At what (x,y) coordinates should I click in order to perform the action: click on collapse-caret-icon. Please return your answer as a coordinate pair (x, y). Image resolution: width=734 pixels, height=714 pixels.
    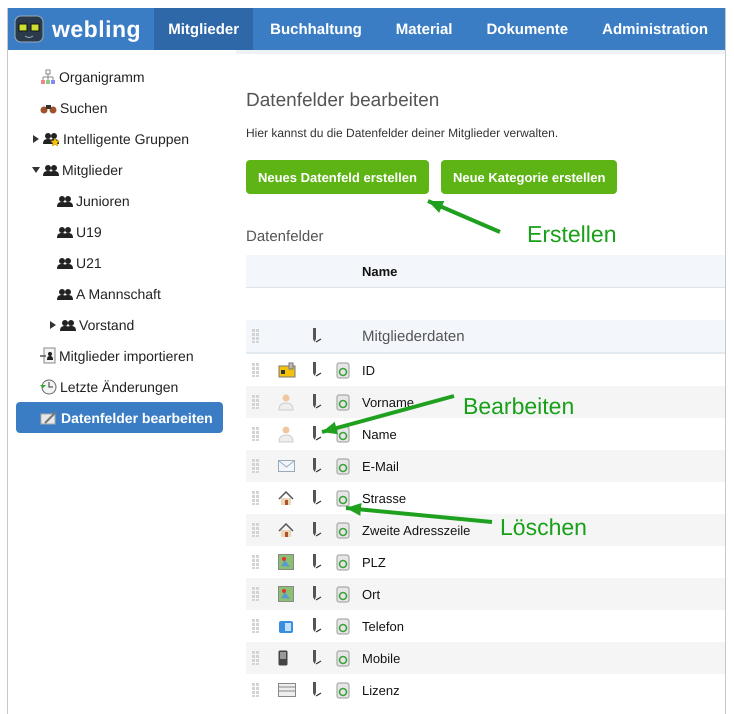
    Looking at the image, I should click on (36, 170).